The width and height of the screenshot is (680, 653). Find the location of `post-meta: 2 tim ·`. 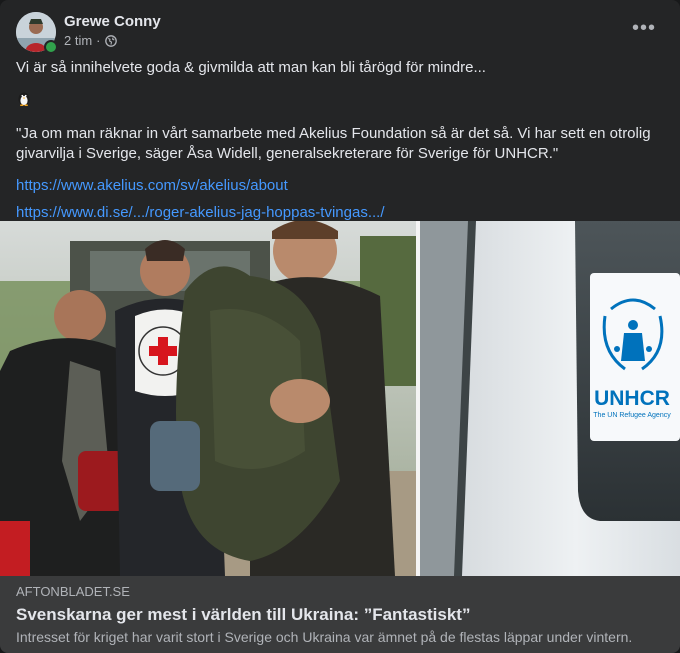

post-meta: 2 tim · is located at coordinates (90, 41).